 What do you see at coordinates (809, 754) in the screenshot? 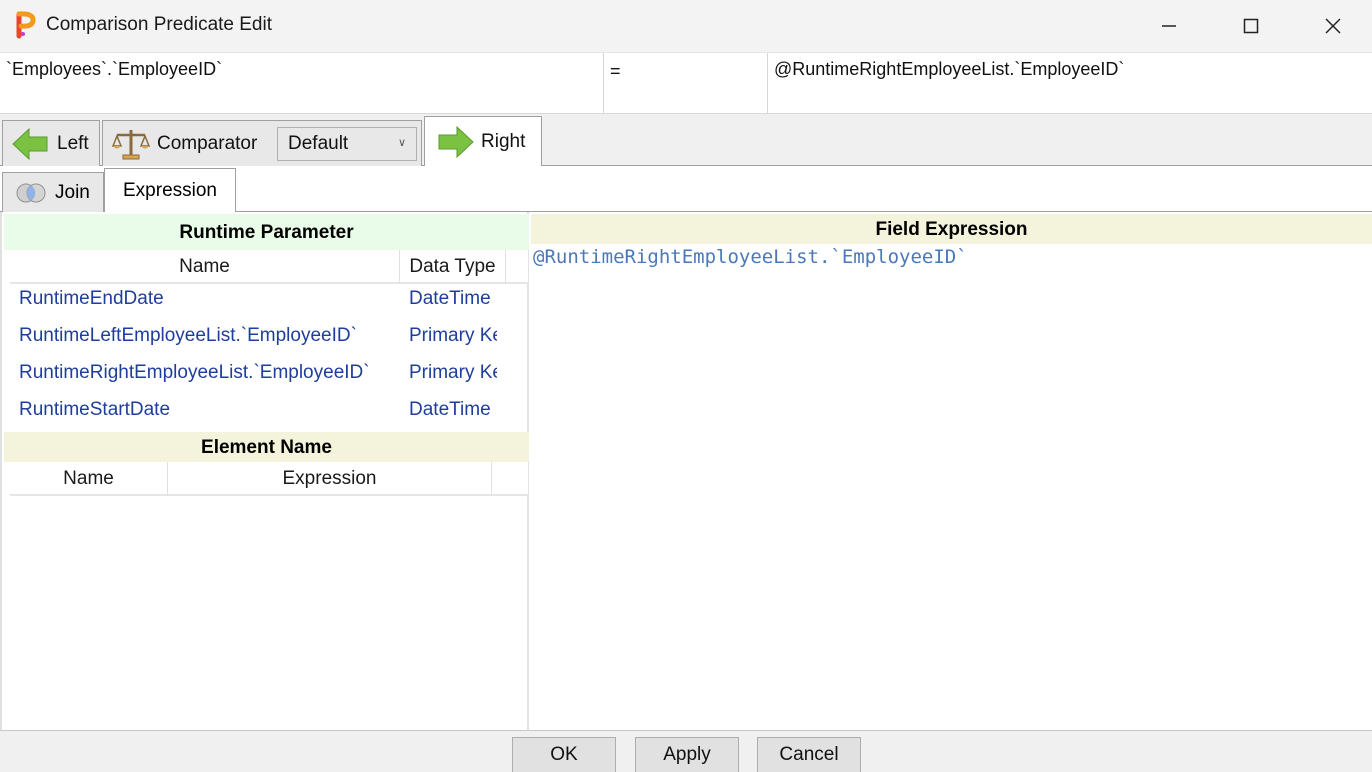
I see `cancel-button: Cancel` at bounding box center [809, 754].